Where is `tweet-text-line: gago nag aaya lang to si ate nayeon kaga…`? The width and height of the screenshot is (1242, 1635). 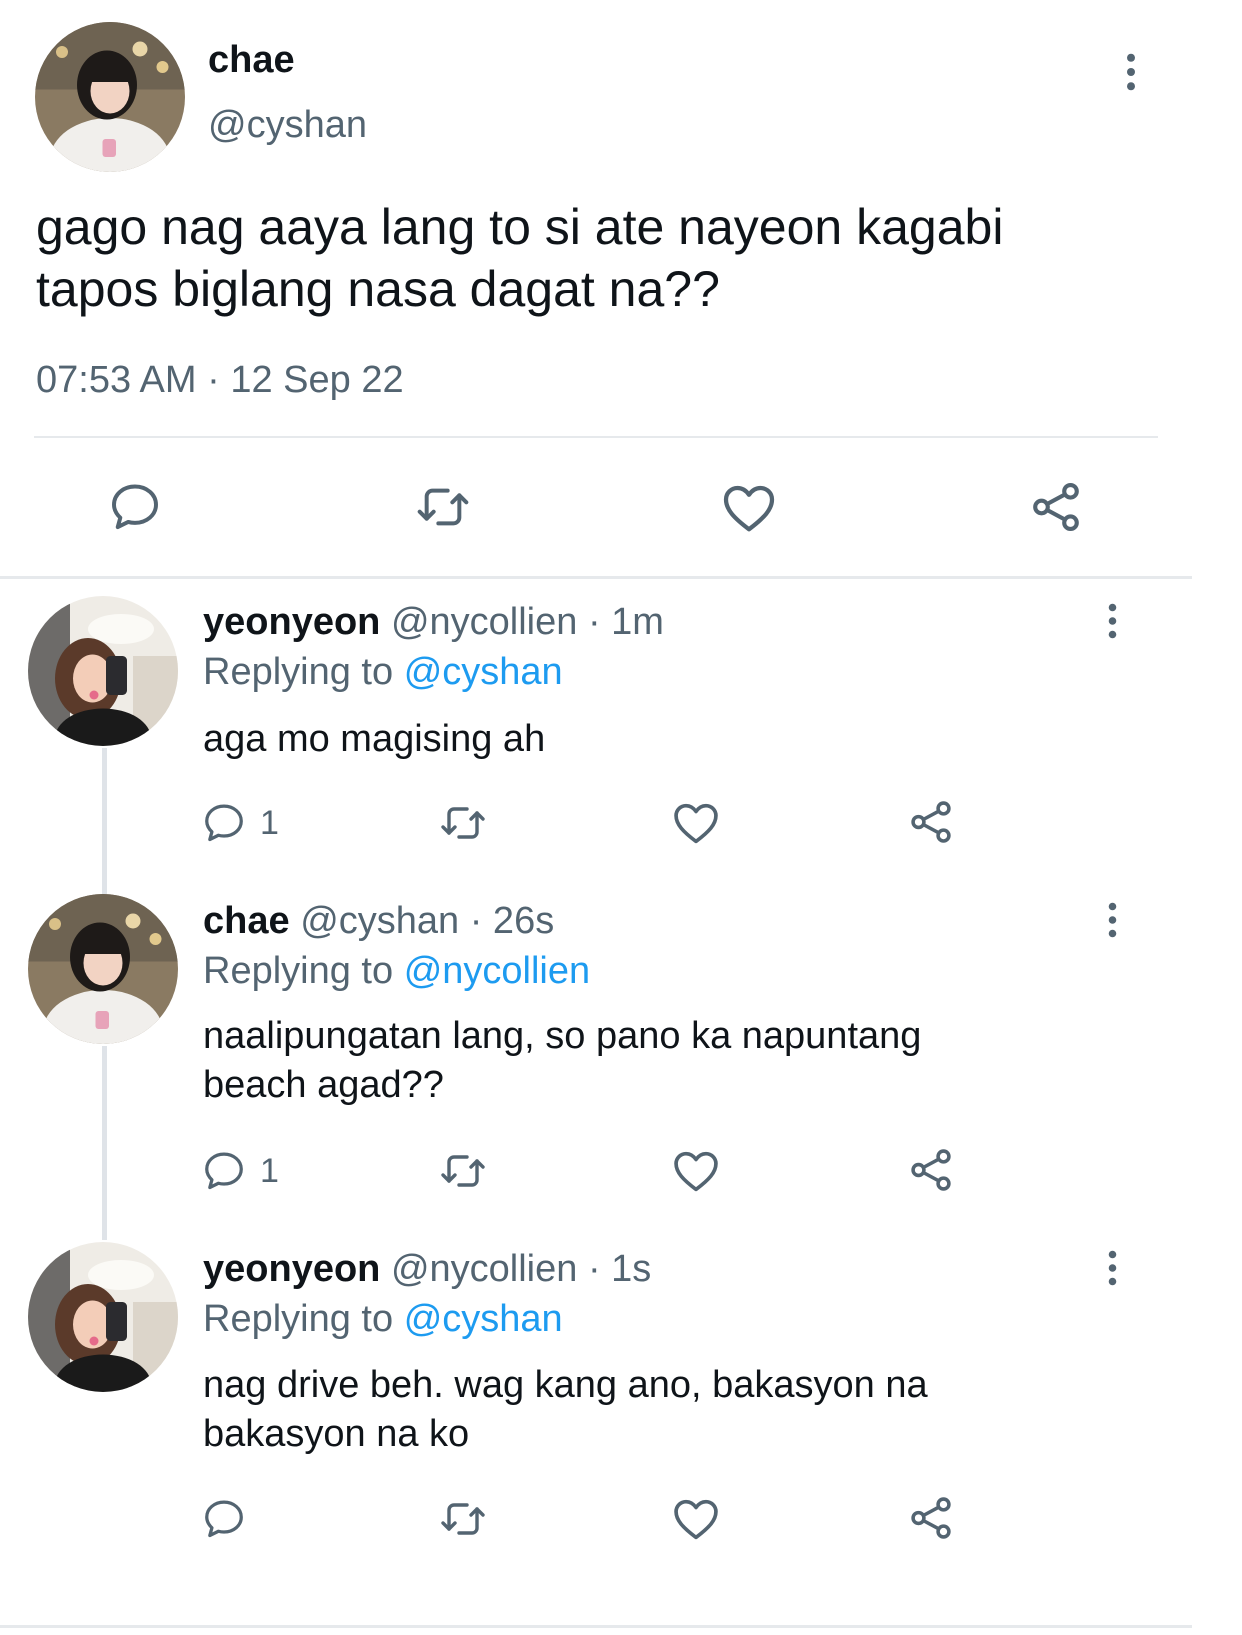
tweet-text-line: gago nag aaya lang to si ate nayeon kaga… is located at coordinates (520, 227).